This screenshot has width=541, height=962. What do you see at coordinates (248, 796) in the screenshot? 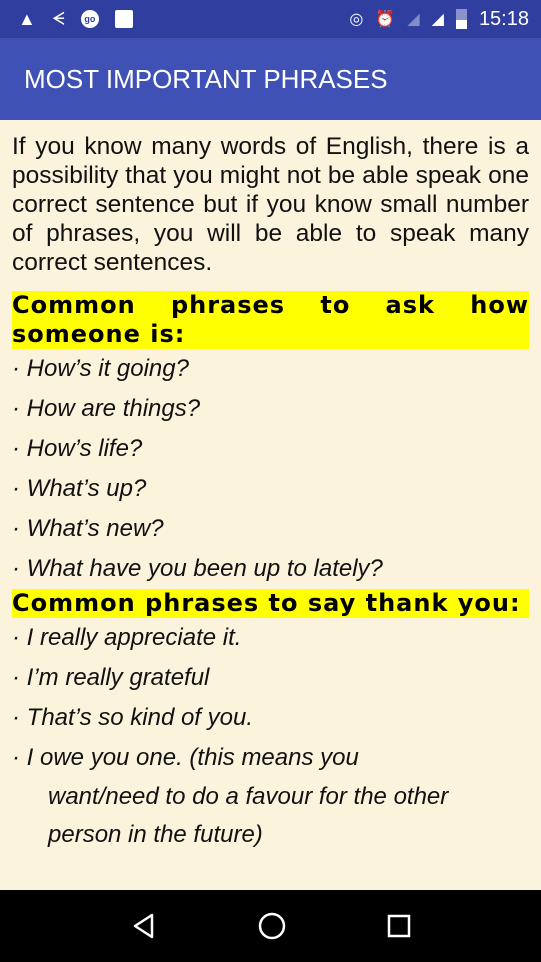
I see `list-item-continuation: want/need to do a favour for the other` at bounding box center [248, 796].